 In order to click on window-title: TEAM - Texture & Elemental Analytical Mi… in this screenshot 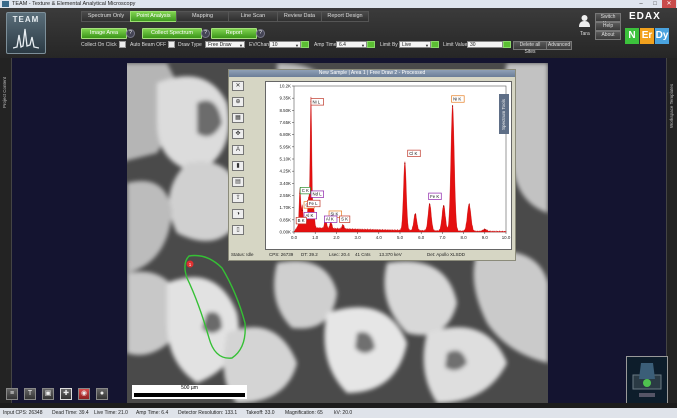, I will do `click(74, 4)`.